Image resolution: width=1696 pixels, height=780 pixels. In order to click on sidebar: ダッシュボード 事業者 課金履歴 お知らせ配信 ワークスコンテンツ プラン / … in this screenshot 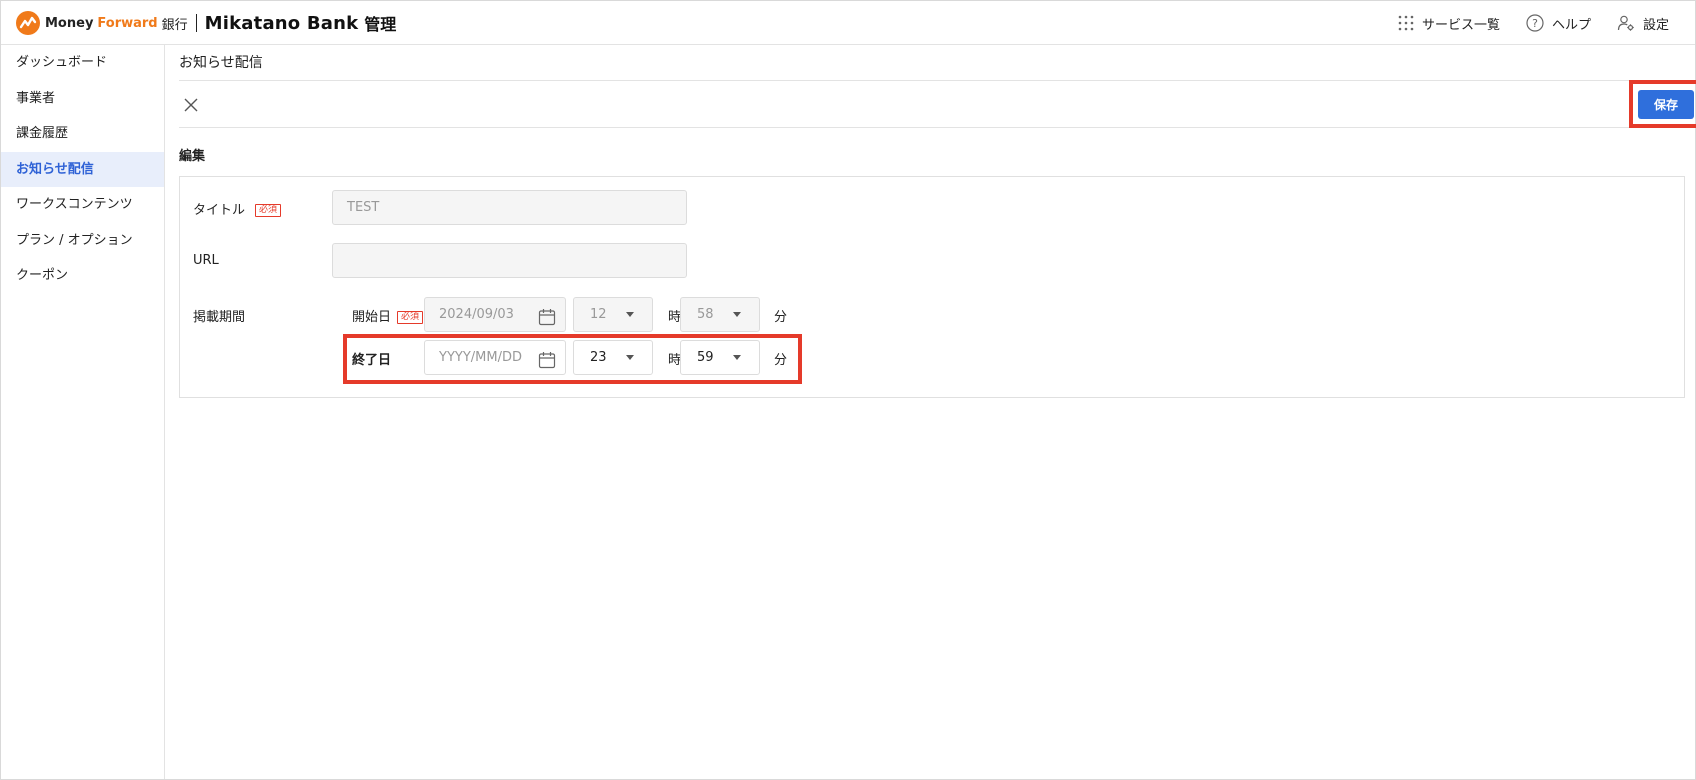, I will do `click(83, 412)`.